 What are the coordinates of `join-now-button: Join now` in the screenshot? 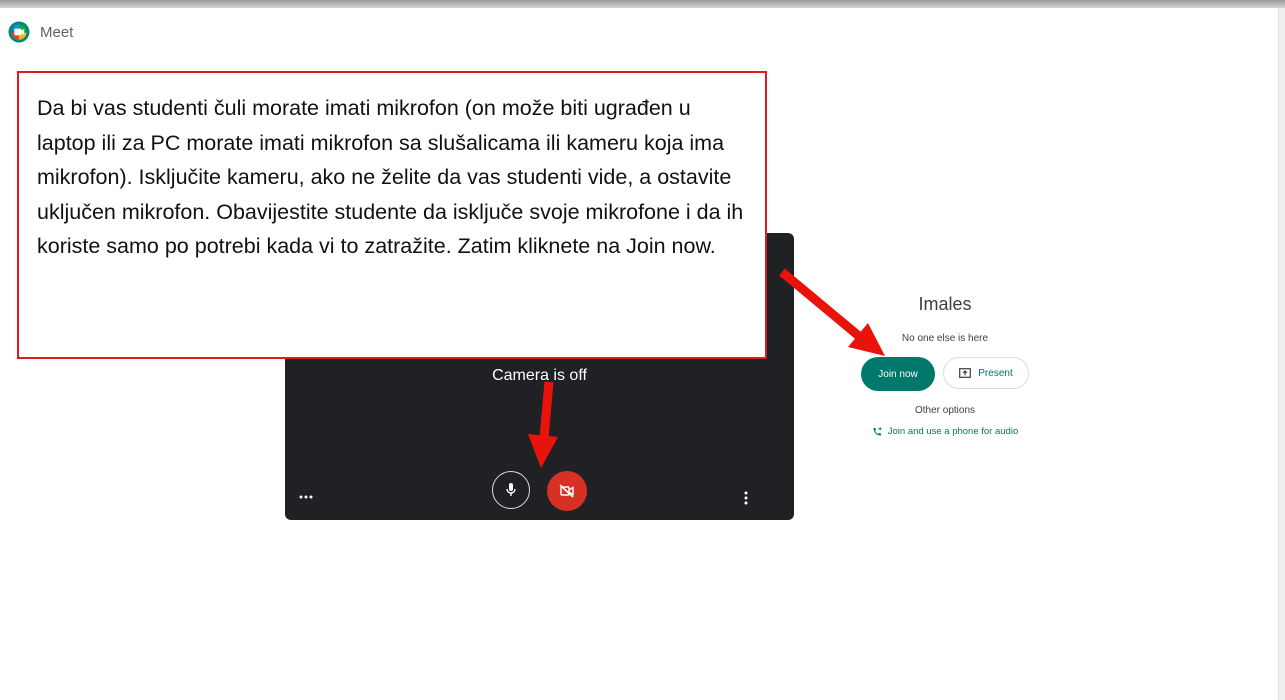 It's located at (898, 374).